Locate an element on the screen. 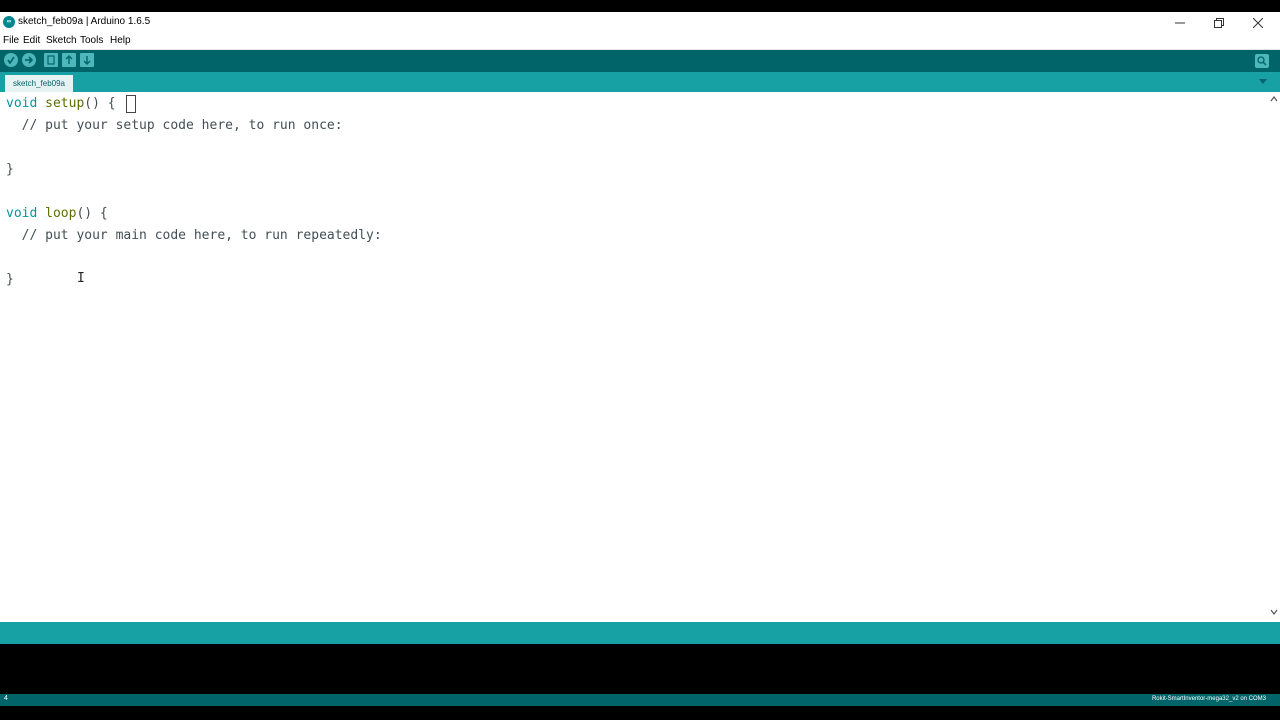 The width and height of the screenshot is (1280, 720). scroll-down-button is located at coordinates (1274, 612).